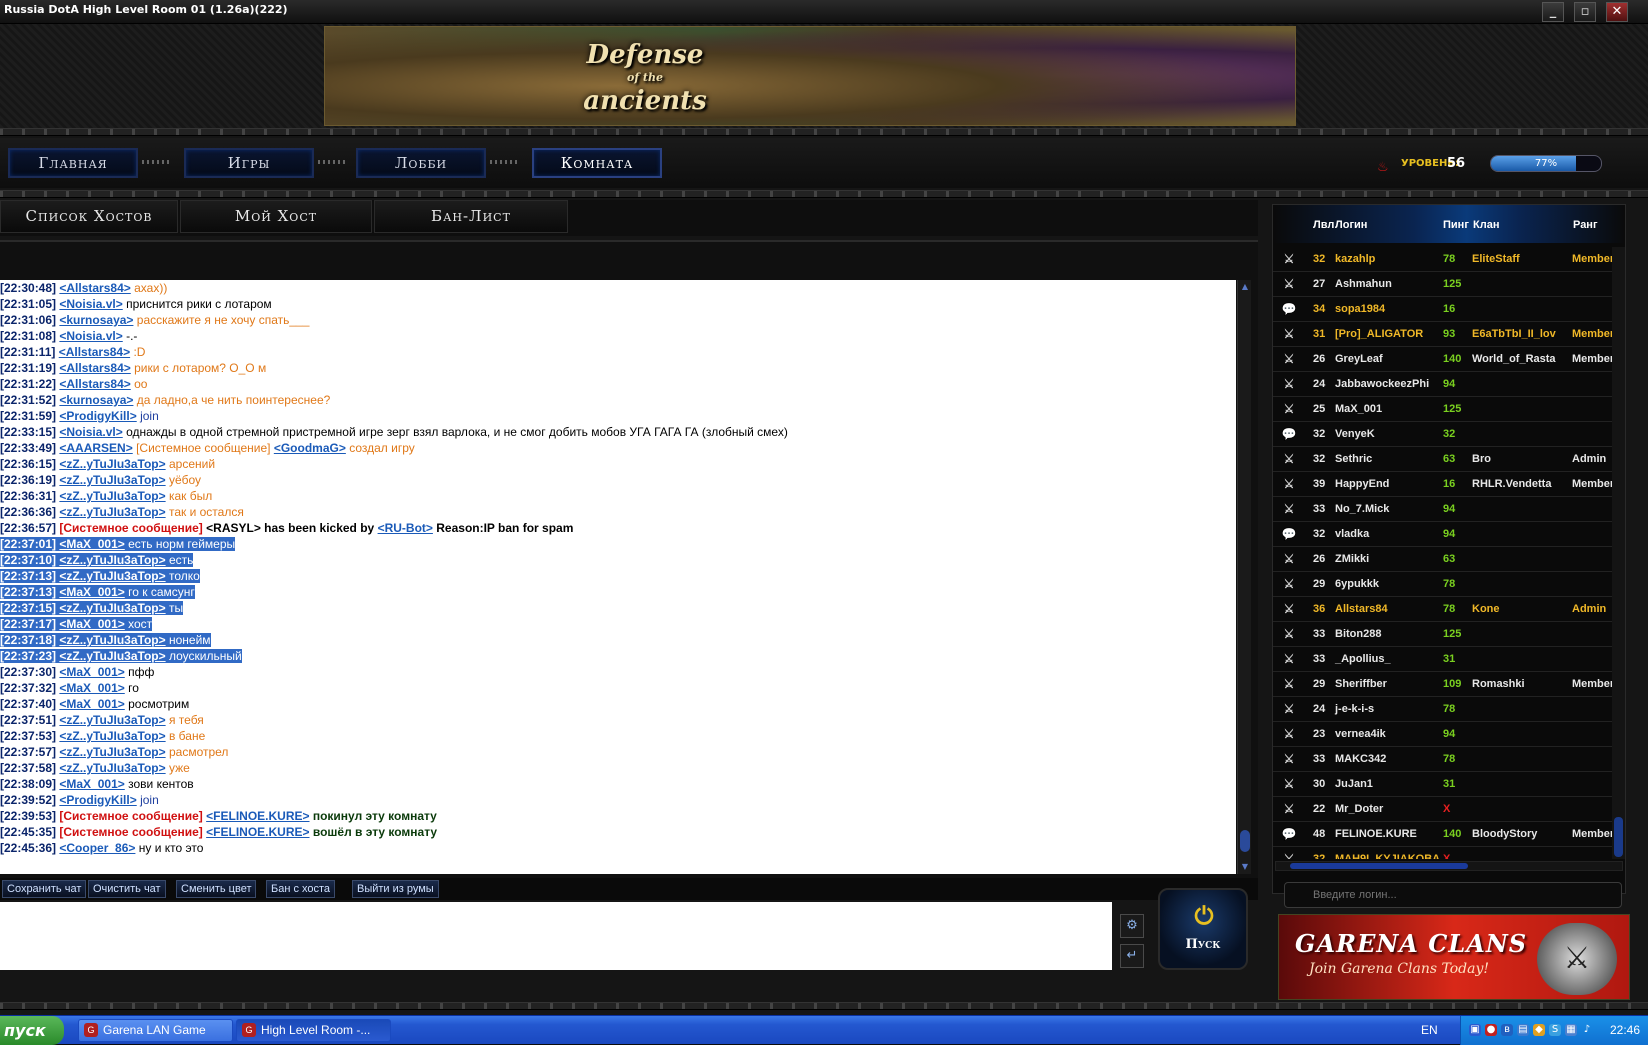 The image size is (1648, 1045). Describe the element at coordinates (1449, 609) in the screenshot. I see `player-row: ⚔ 36 Allstars84 78 Kone Admin` at that location.